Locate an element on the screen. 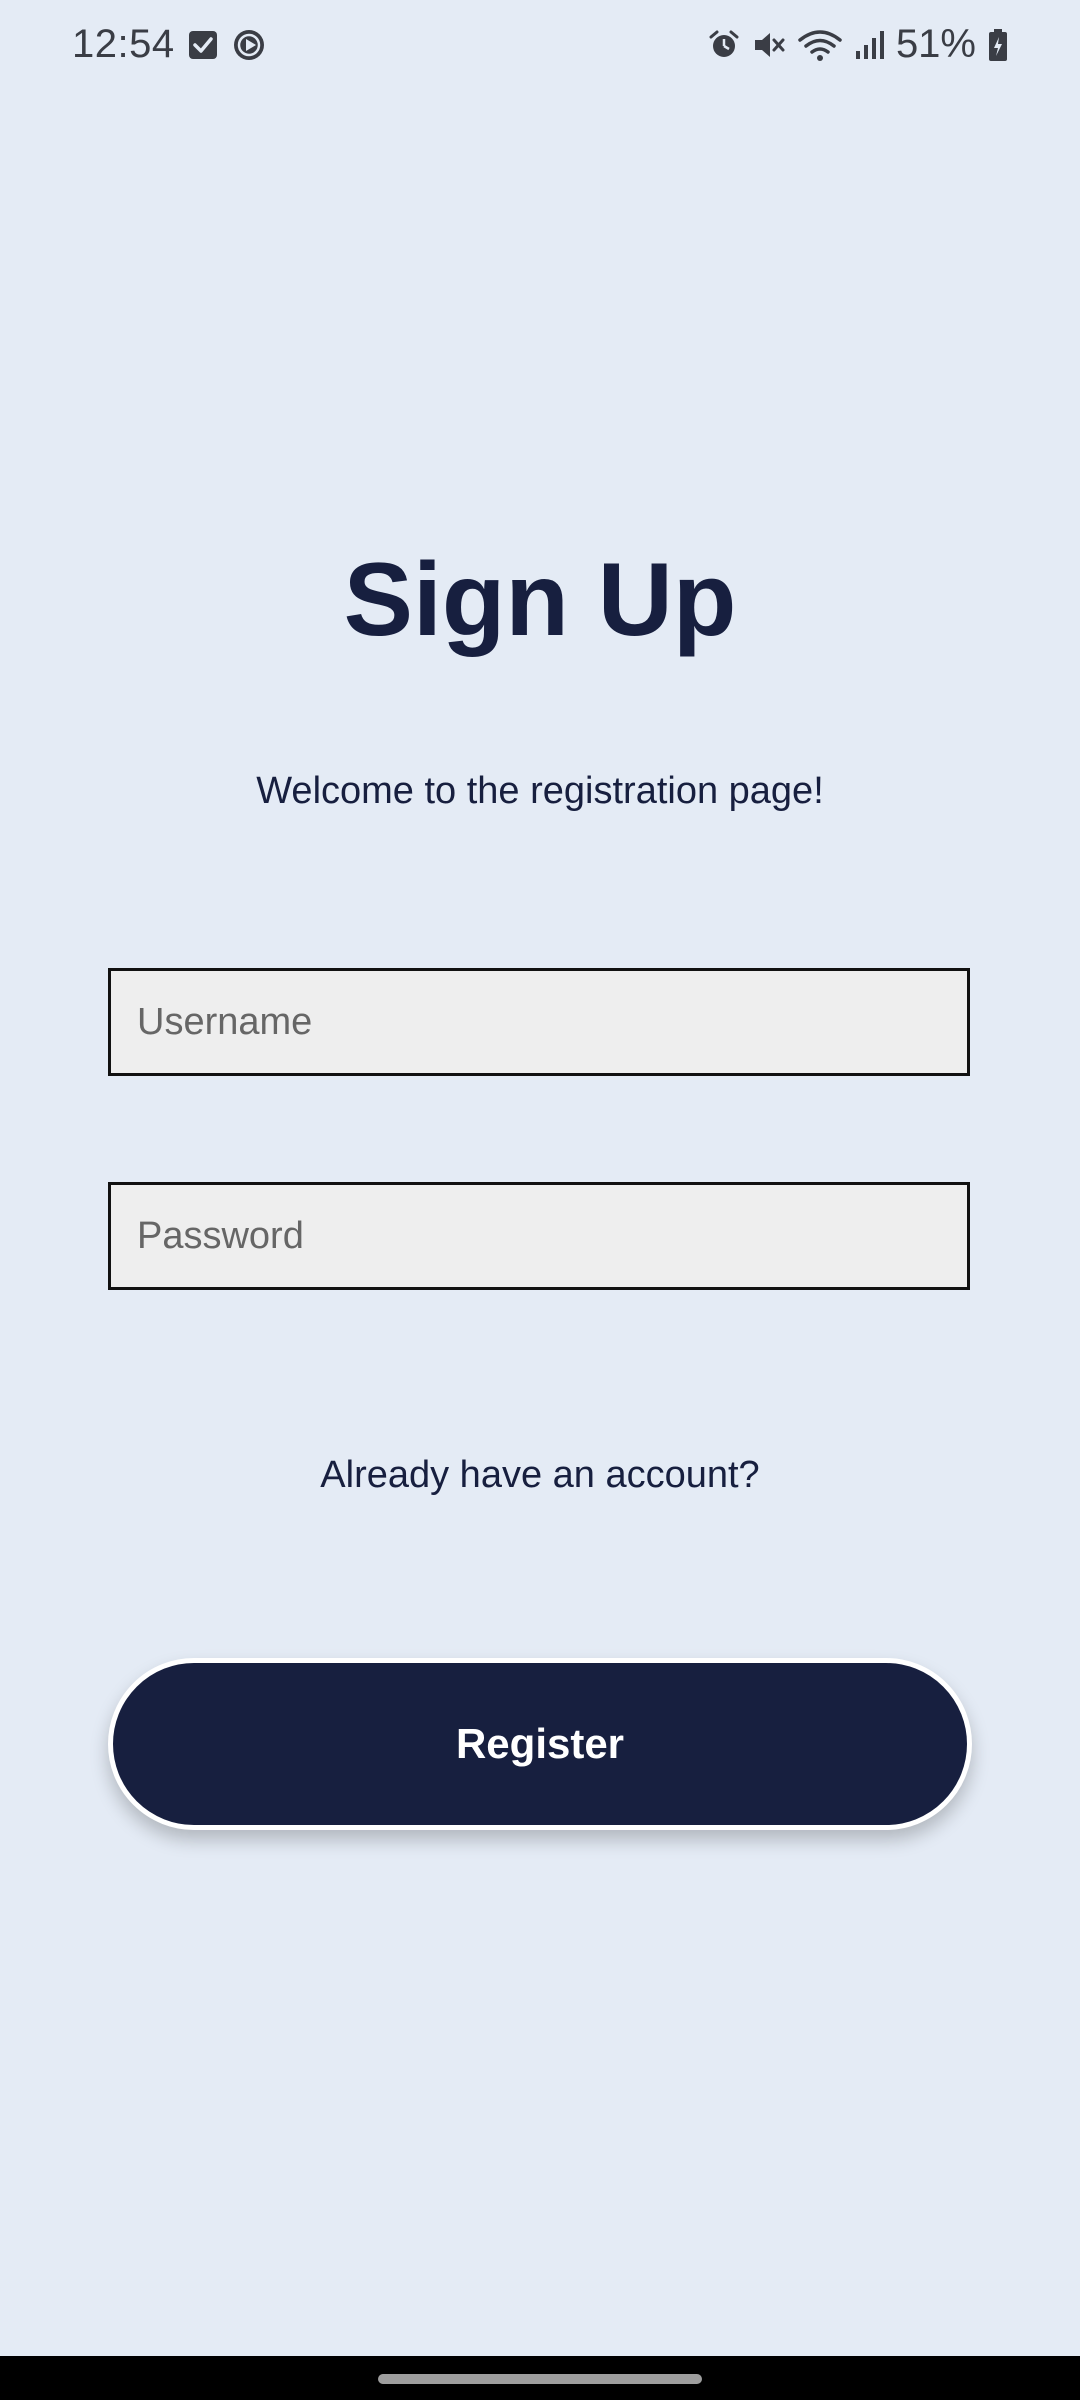 The width and height of the screenshot is (1080, 2400). status-bar: 12:54 51% is located at coordinates (540, 48).